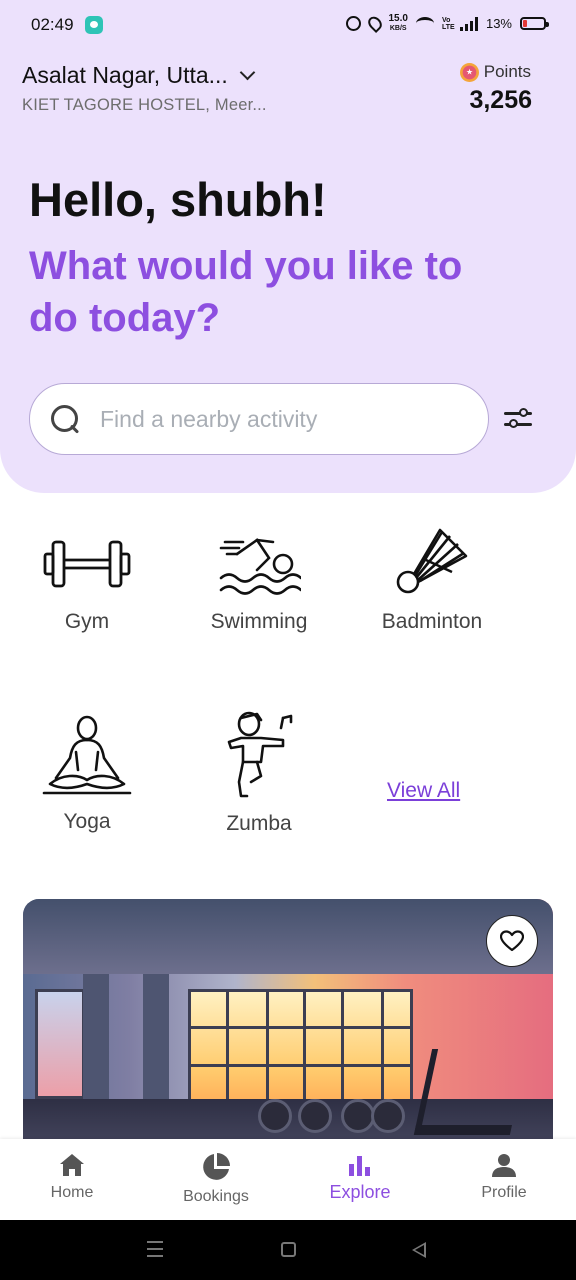 This screenshot has height=1280, width=576. What do you see at coordinates (288, 936) in the screenshot?
I see `promo-ceiling` at bounding box center [288, 936].